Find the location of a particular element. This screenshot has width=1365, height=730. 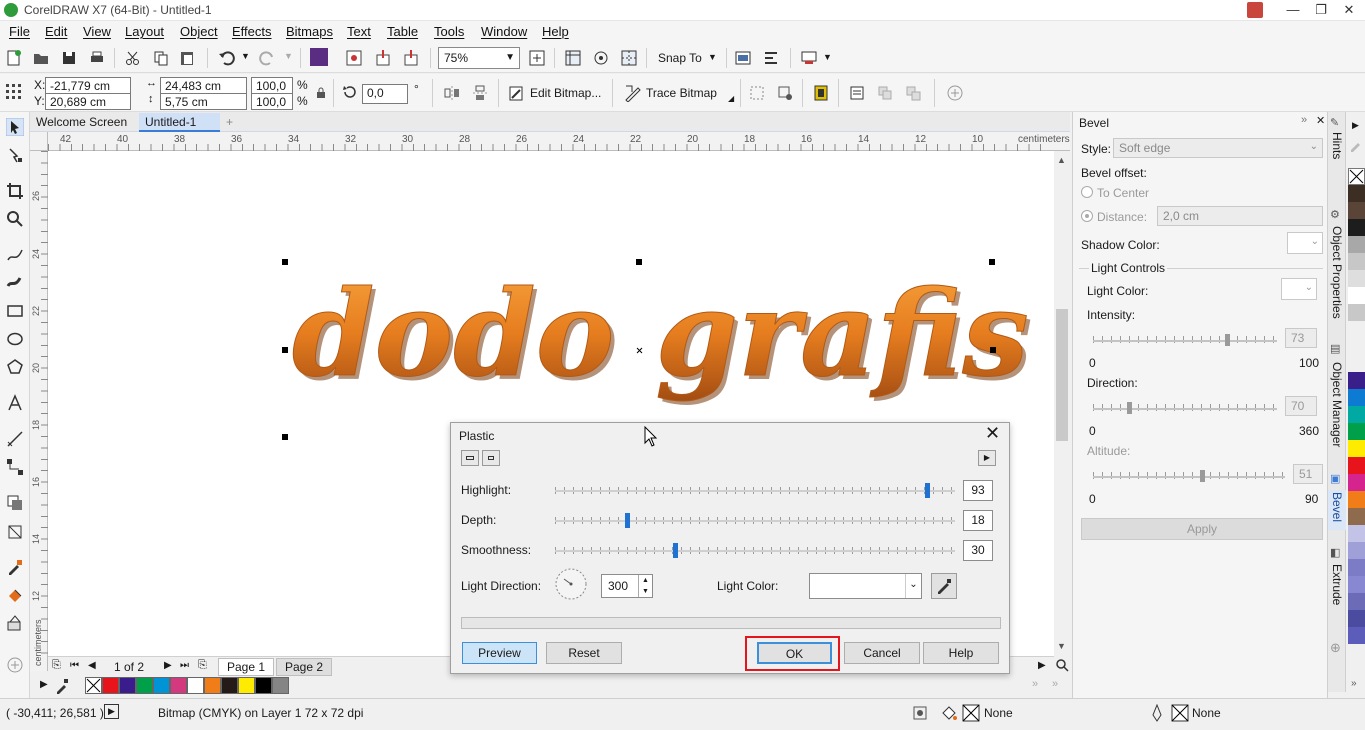

vertical-scrollbar: ▲ ▼ is located at coordinates (1062, 403).